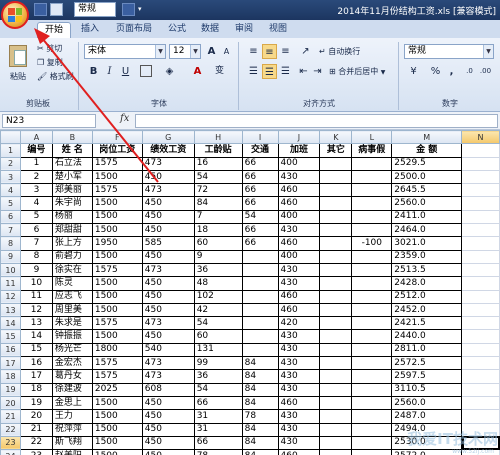 This screenshot has width=500, height=455. I want to click on table-cell: 1800, so click(117, 350).